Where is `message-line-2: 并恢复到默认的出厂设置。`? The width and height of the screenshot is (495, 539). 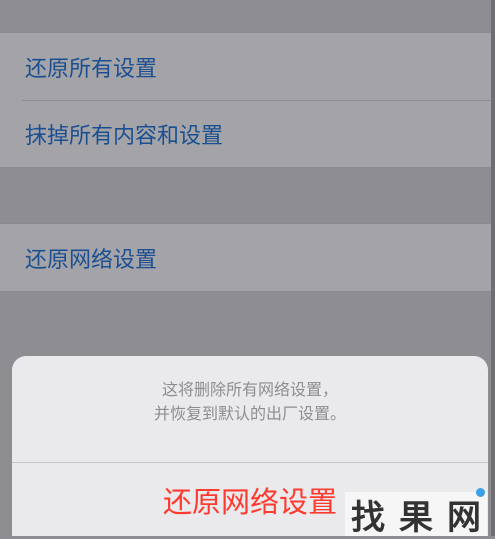
message-line-2: 并恢复到默认的出厂设置。 is located at coordinates (249, 413).